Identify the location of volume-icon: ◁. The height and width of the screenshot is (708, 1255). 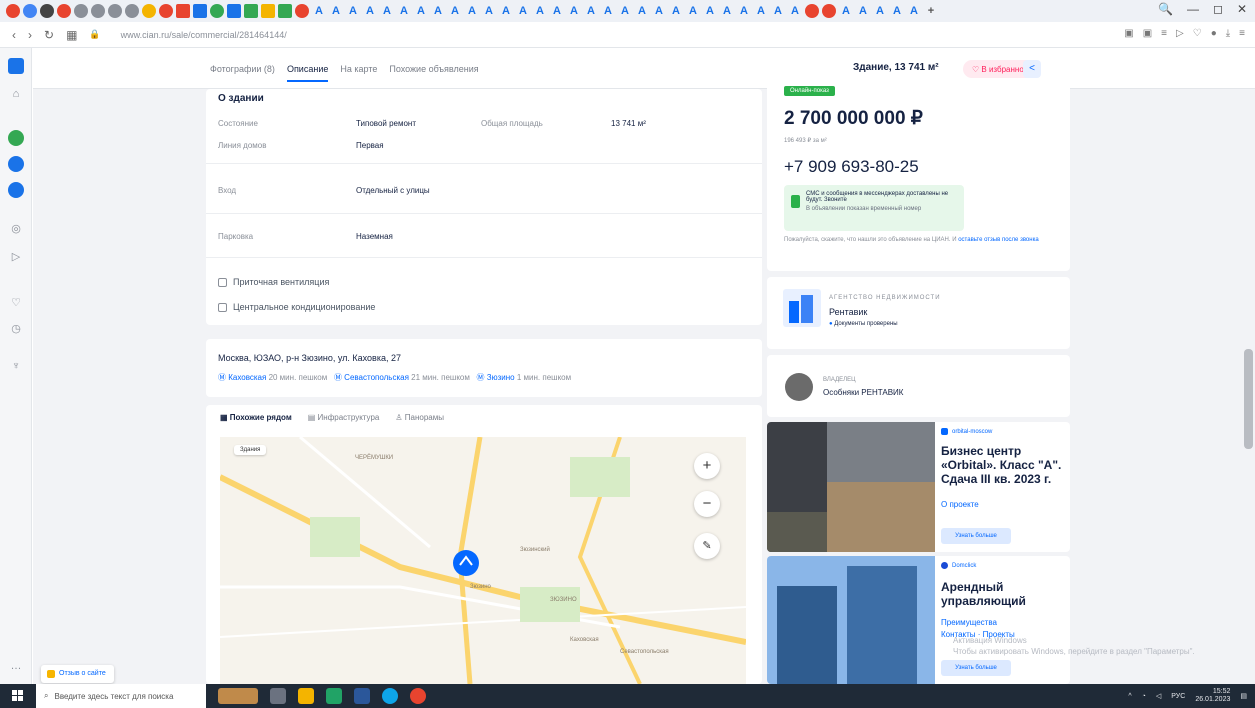
(1158, 696).